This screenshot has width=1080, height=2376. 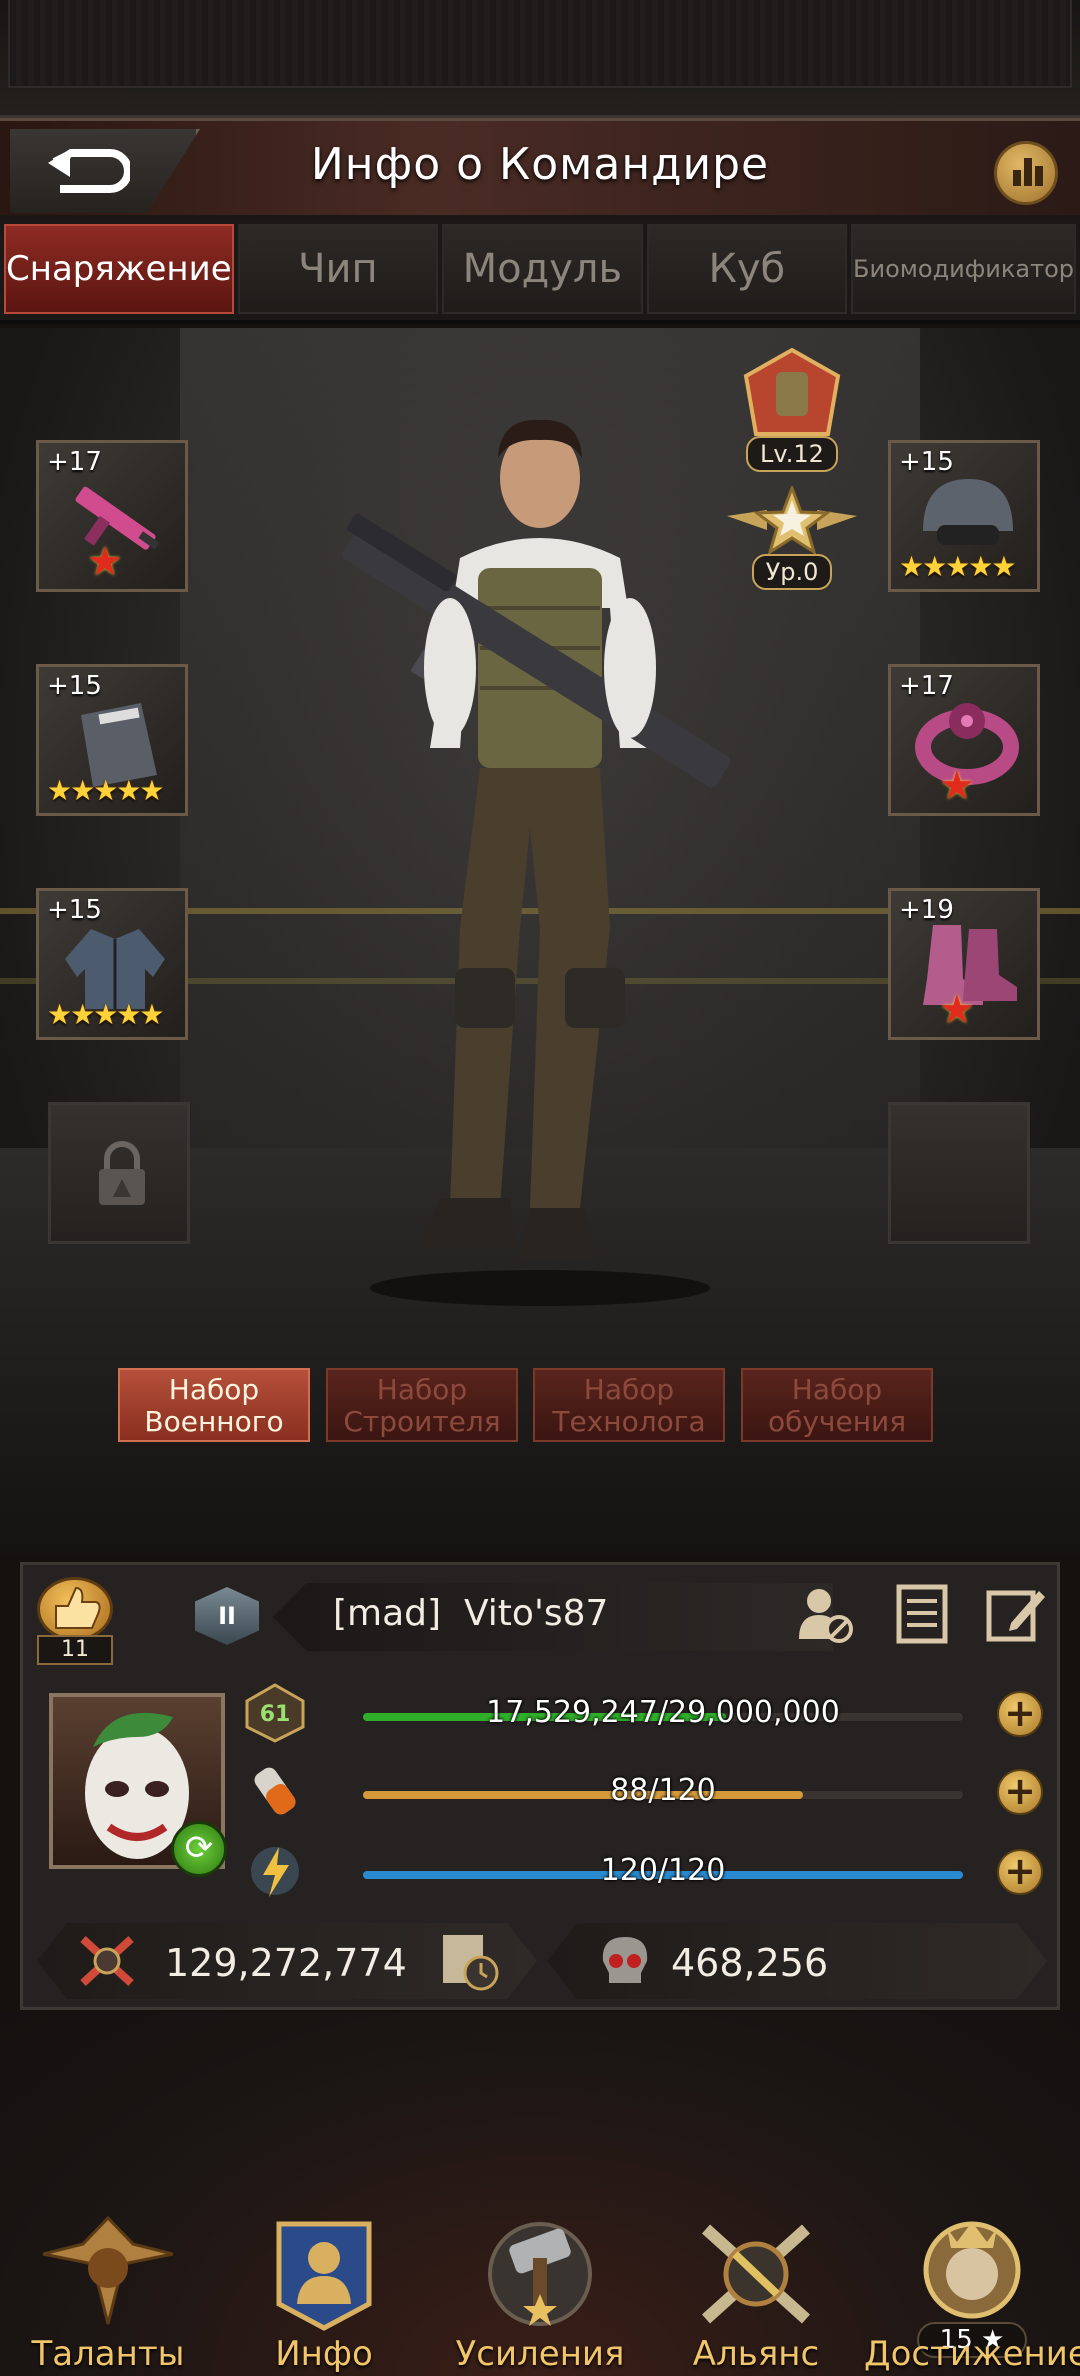 What do you see at coordinates (540, 2274) in the screenshot?
I see `boosts-icon` at bounding box center [540, 2274].